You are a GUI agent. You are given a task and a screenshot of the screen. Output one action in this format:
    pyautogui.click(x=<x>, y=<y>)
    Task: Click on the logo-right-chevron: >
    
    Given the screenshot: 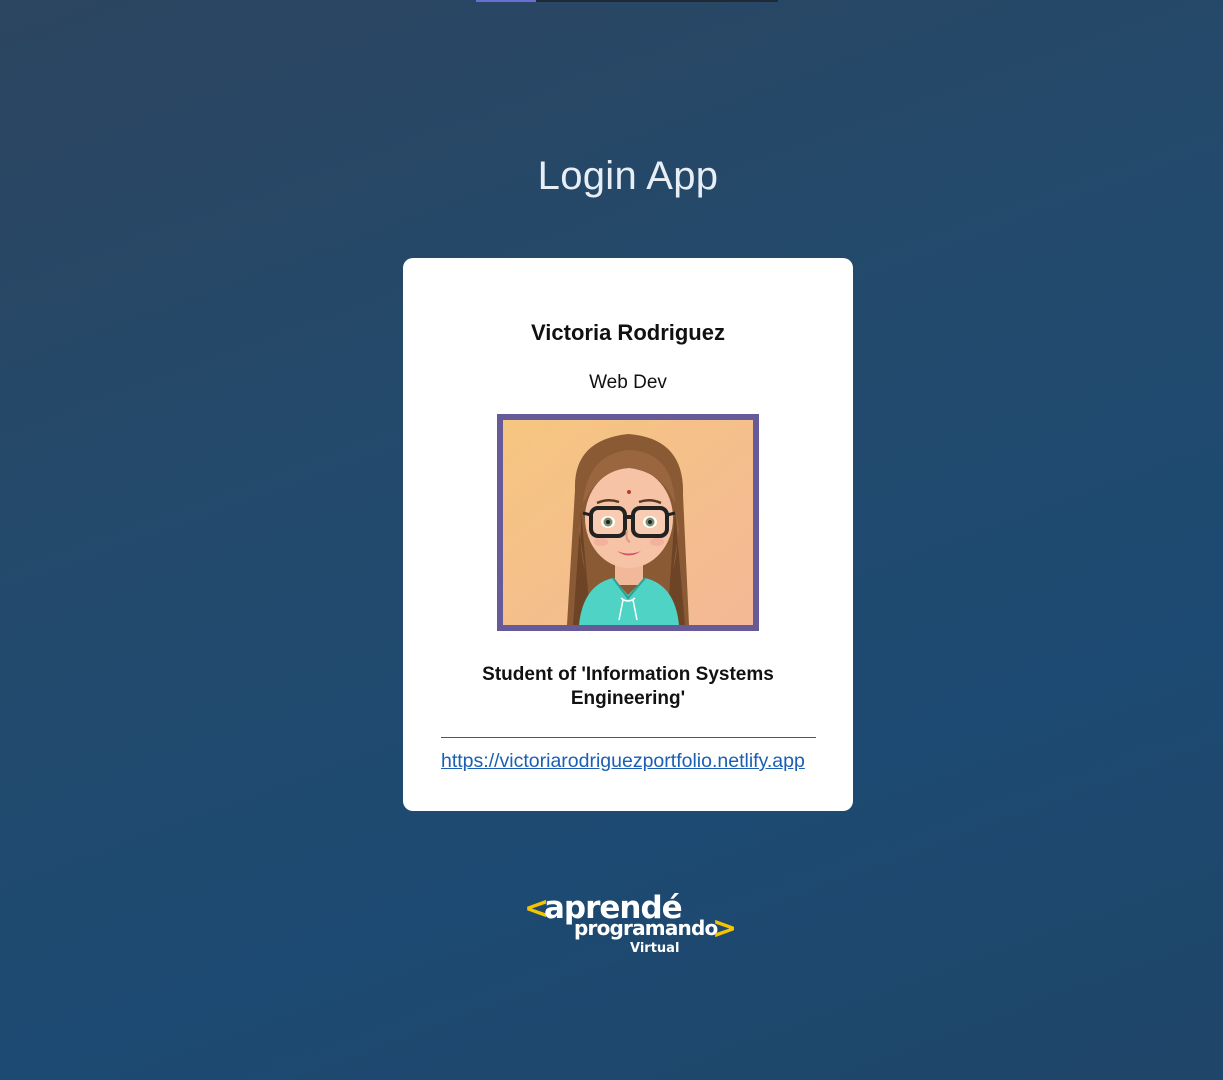 What is the action you would take?
    pyautogui.click(x=723, y=928)
    